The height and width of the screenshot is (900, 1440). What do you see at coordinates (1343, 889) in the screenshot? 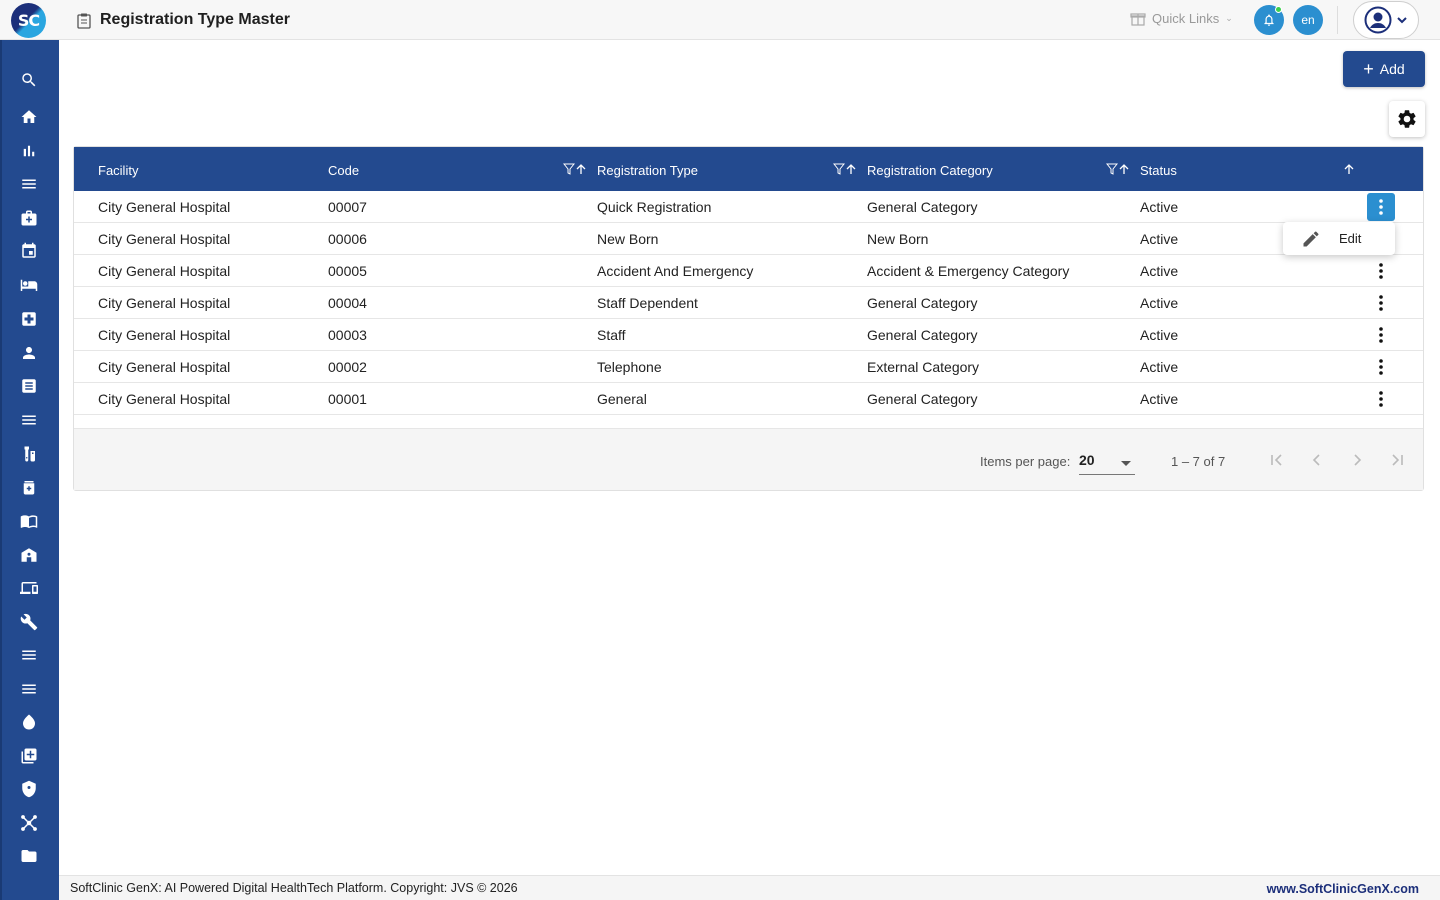
I see `footer-website-link: www.SoftClinicGenX.com` at bounding box center [1343, 889].